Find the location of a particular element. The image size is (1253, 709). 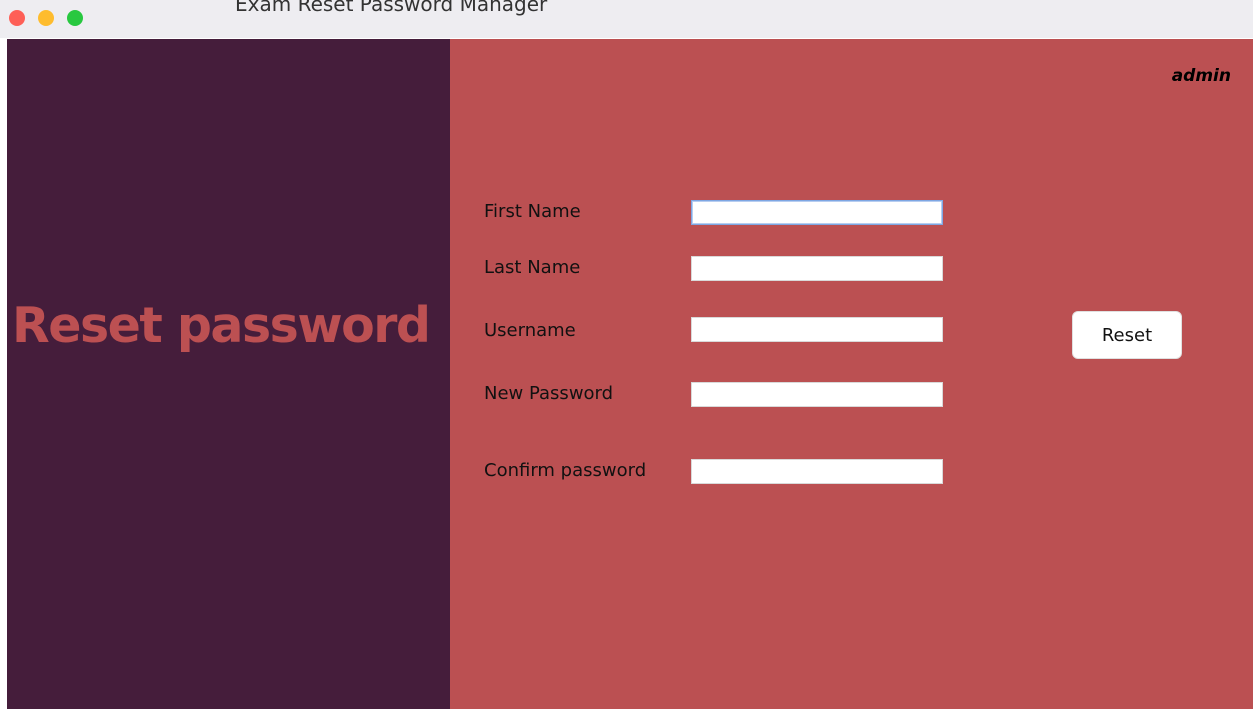

new-password-input is located at coordinates (817, 394).